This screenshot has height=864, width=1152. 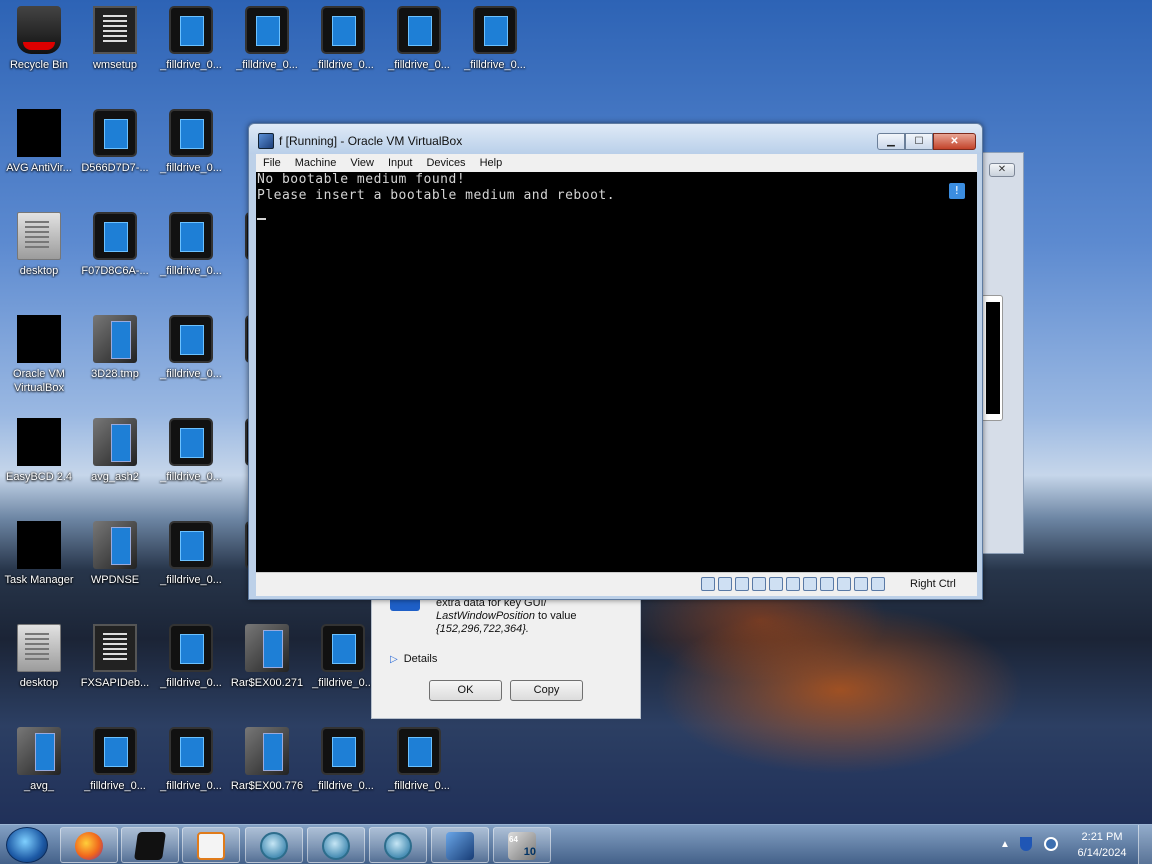 I want to click on taskbar-vm-app, so click(x=150, y=845).